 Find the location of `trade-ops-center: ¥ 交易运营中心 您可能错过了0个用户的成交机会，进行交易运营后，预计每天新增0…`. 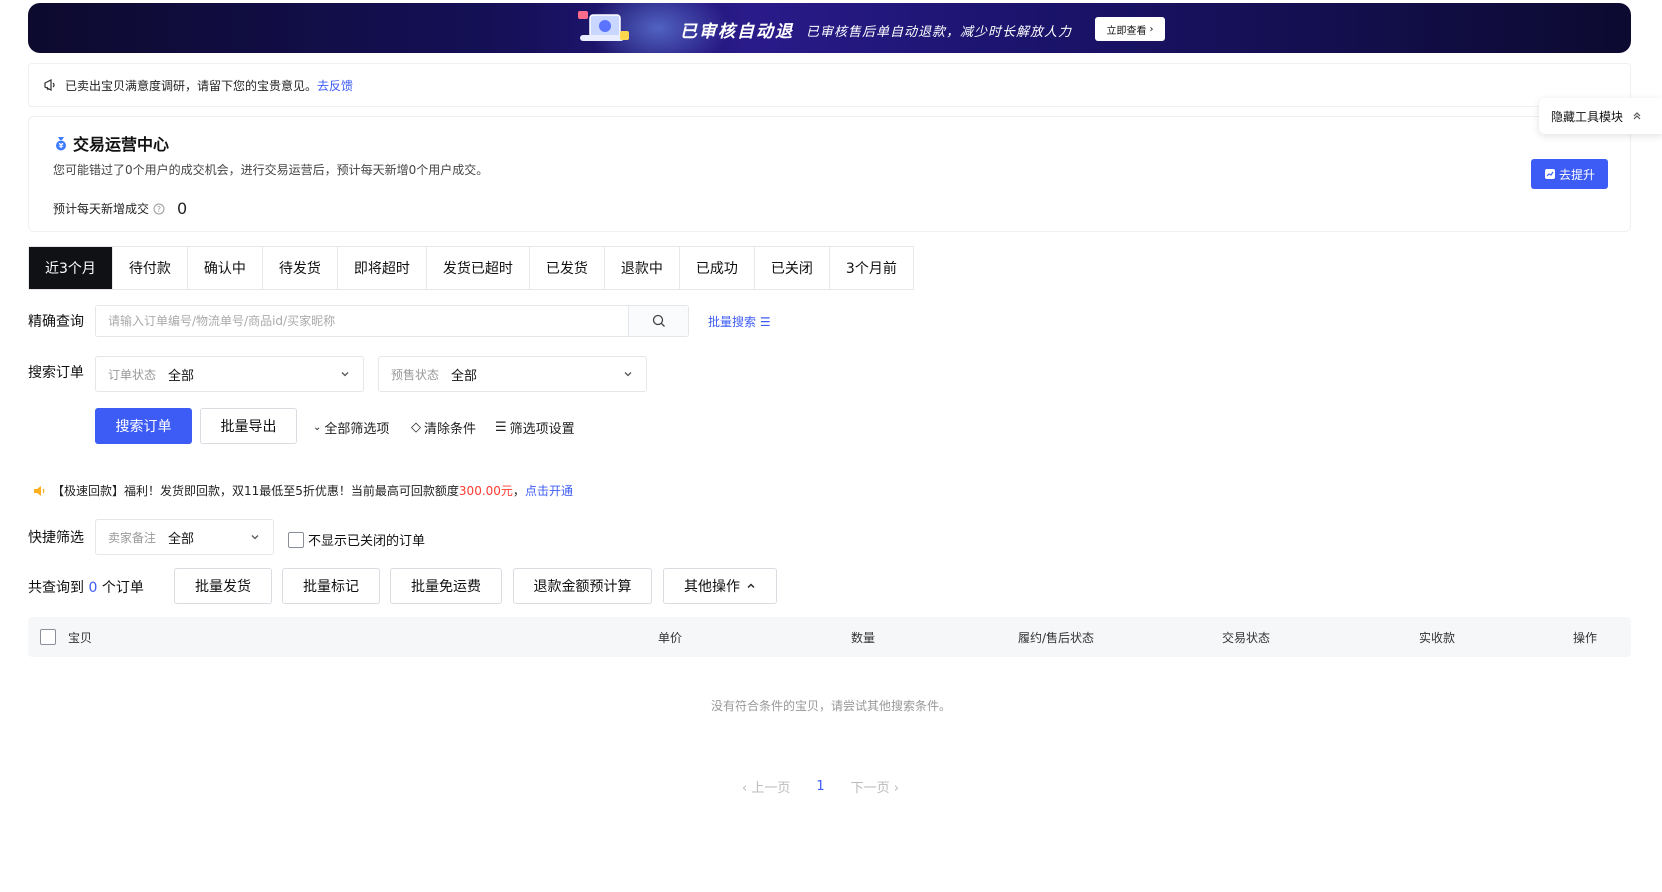

trade-ops-center: ¥ 交易运营中心 您可能错过了0个用户的成交机会，进行交易运营后，预计每天新增0… is located at coordinates (829, 174).